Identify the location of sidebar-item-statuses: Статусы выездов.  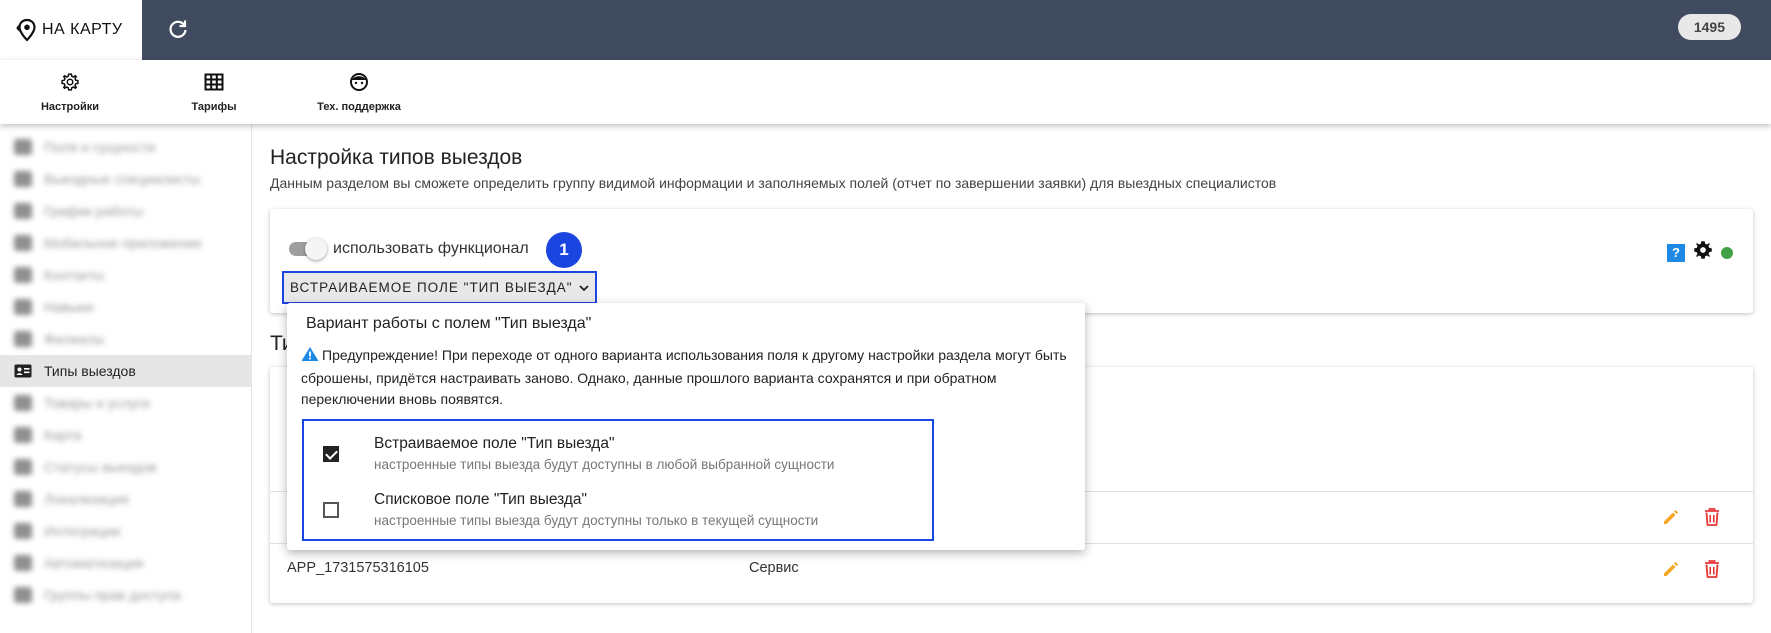
(125, 467).